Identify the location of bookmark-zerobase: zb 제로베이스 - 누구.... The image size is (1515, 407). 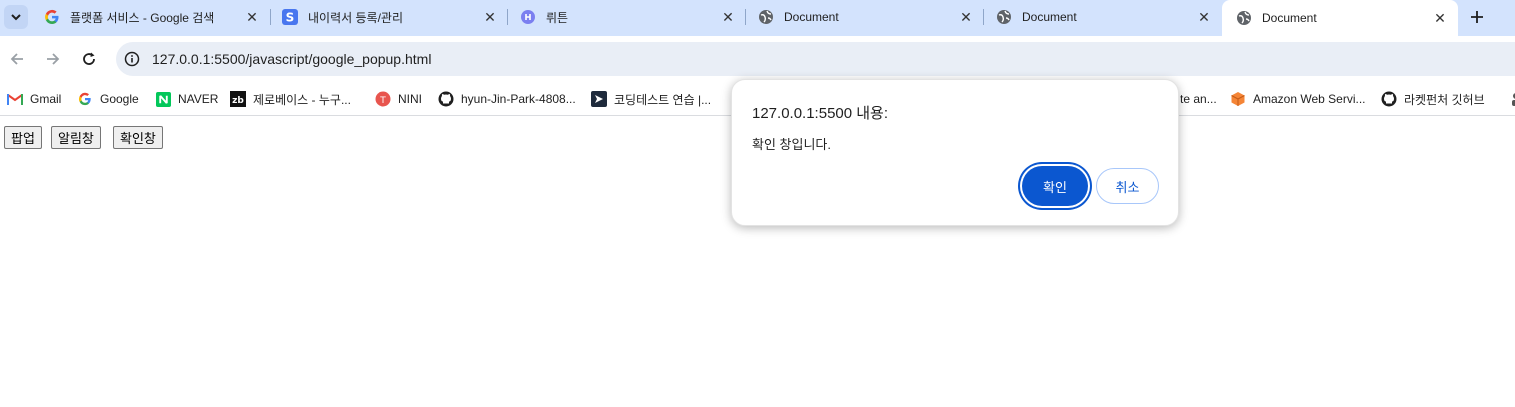
(290, 99).